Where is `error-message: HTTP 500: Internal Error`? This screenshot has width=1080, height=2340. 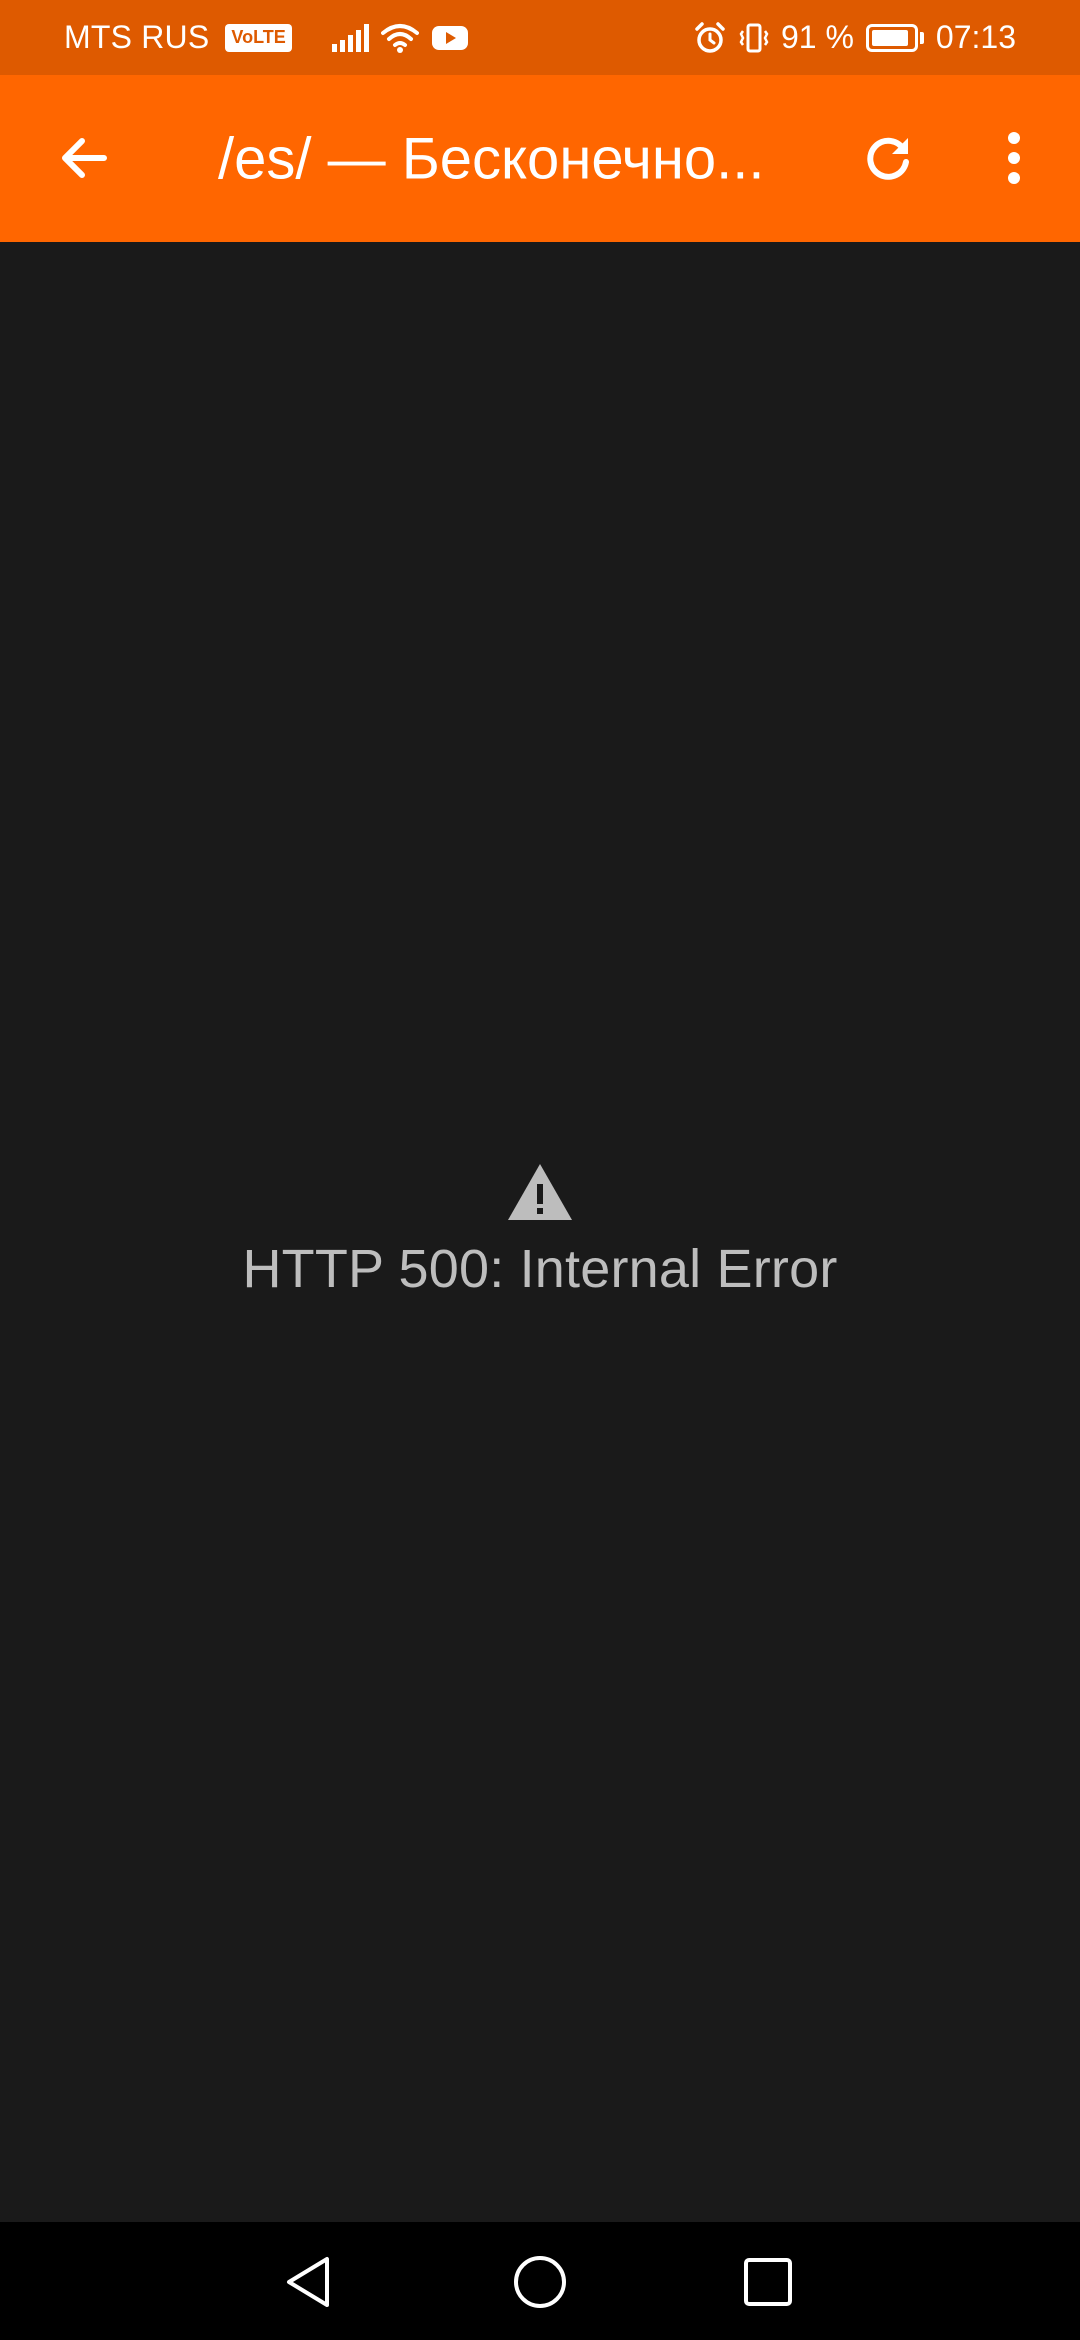 error-message: HTTP 500: Internal Error is located at coordinates (540, 1269).